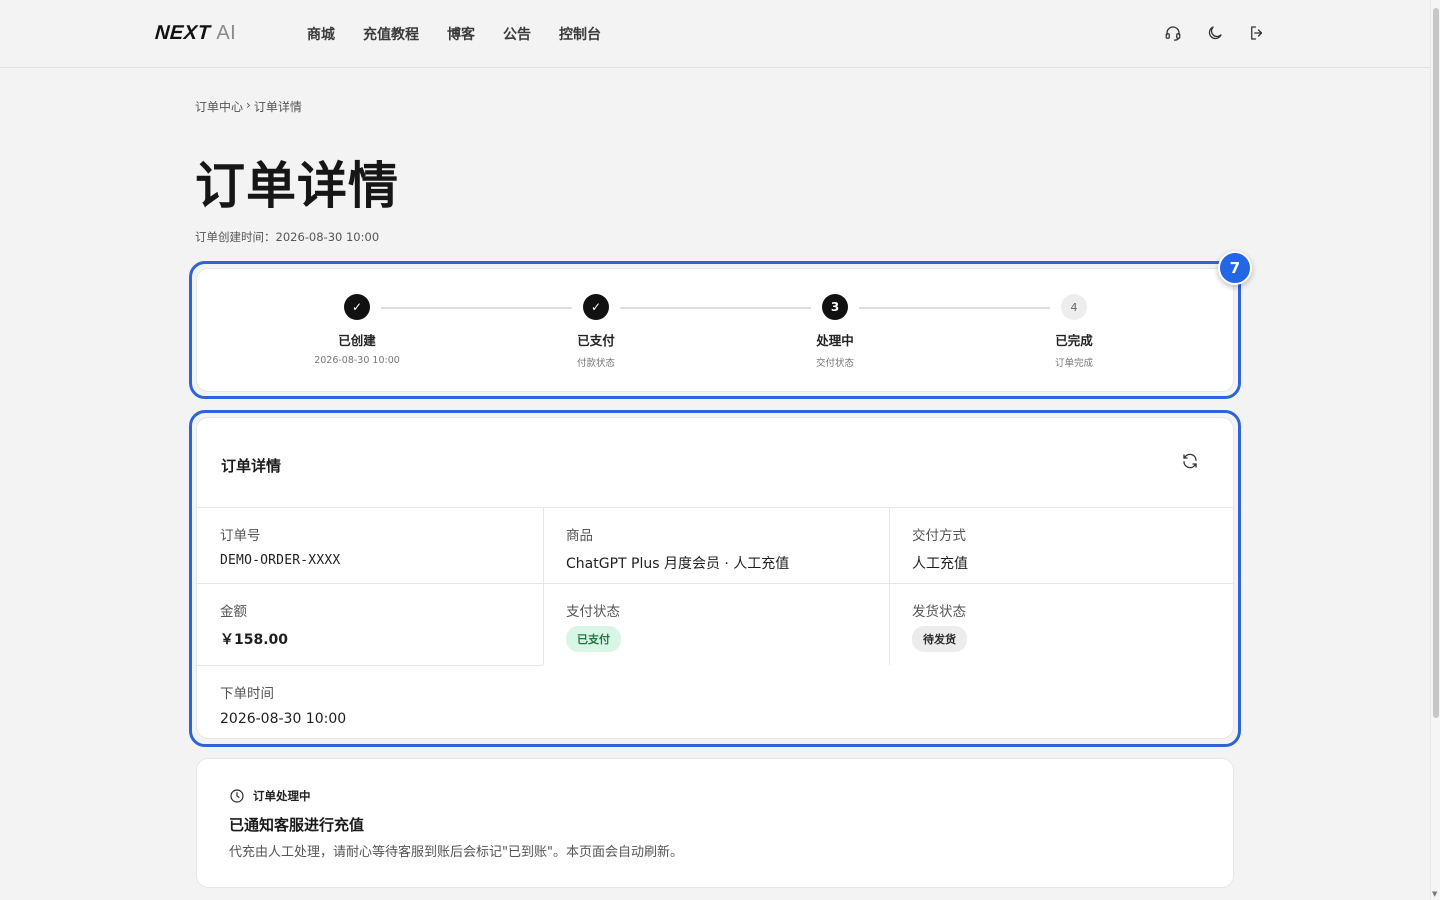 This screenshot has height=900, width=1440. I want to click on refresh-icon, so click(1191, 462).